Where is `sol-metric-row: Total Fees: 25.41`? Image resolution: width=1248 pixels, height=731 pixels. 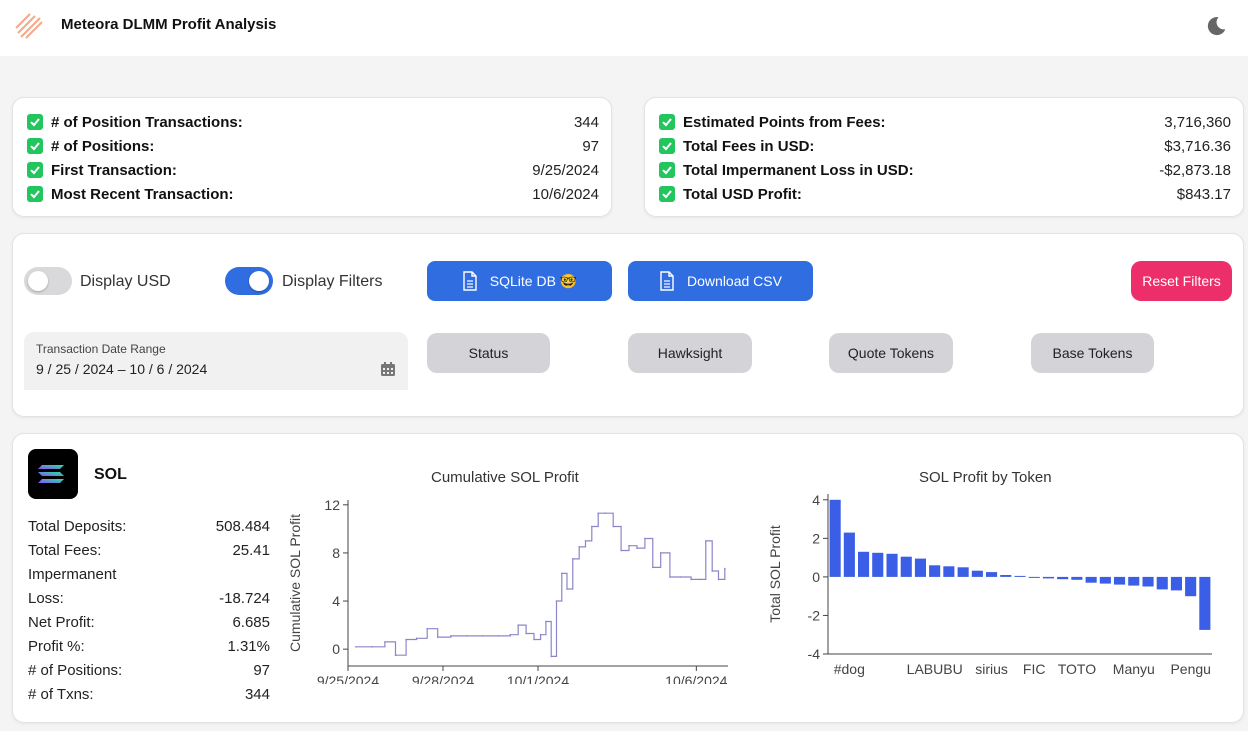
sol-metric-row: Total Fees: 25.41 is located at coordinates (149, 553).